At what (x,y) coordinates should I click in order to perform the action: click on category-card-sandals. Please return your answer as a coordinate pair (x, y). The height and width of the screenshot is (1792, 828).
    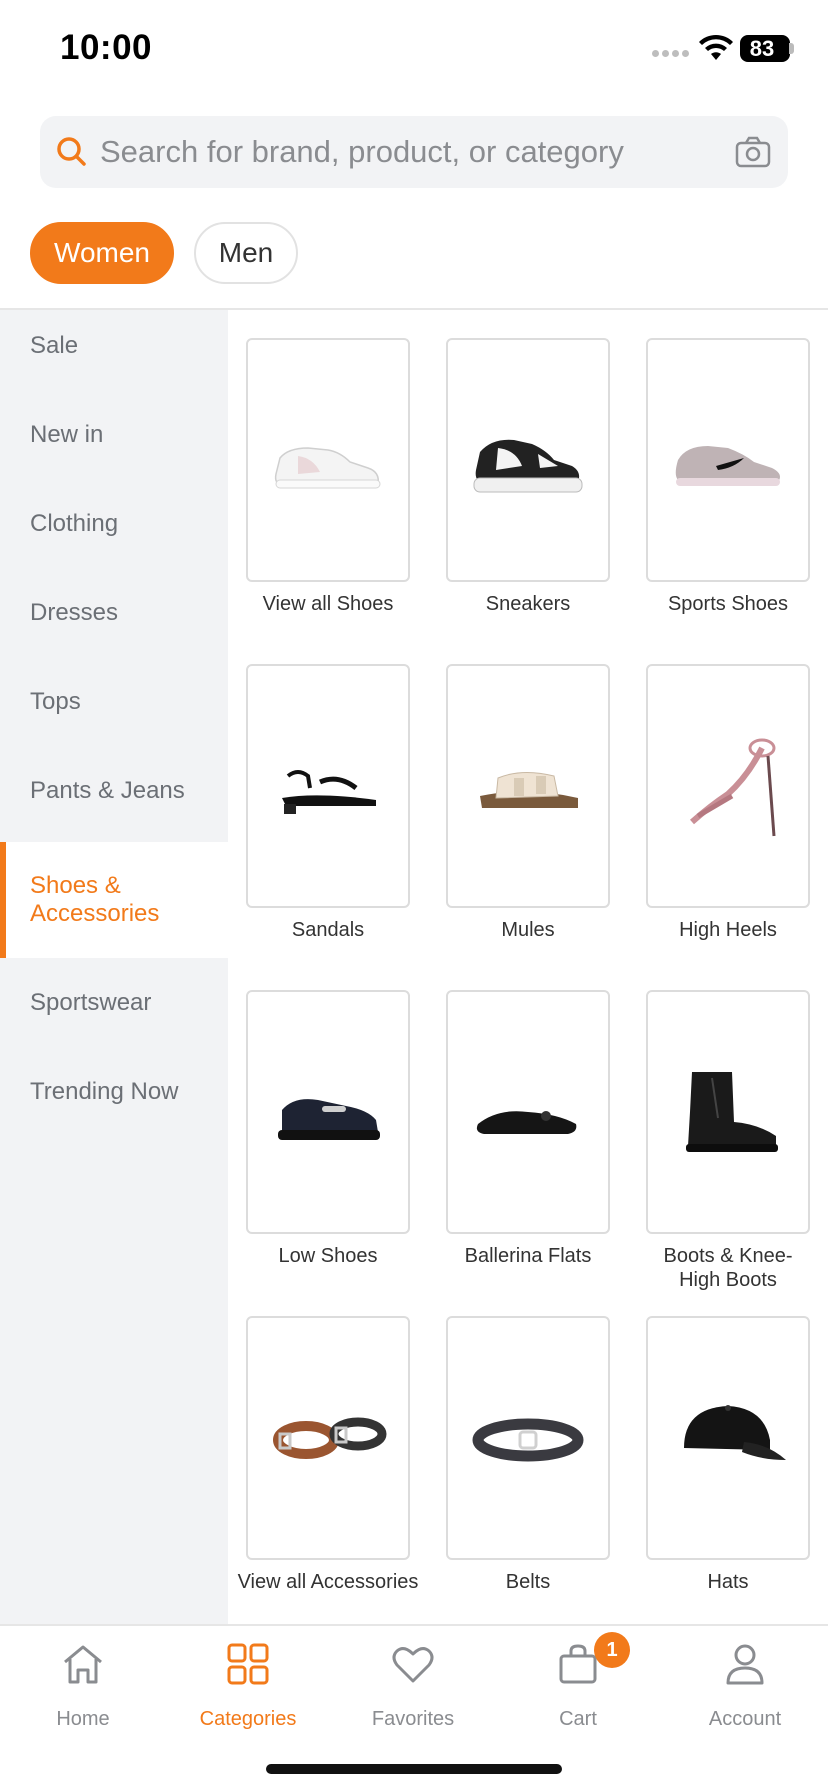
    Looking at the image, I should click on (328, 786).